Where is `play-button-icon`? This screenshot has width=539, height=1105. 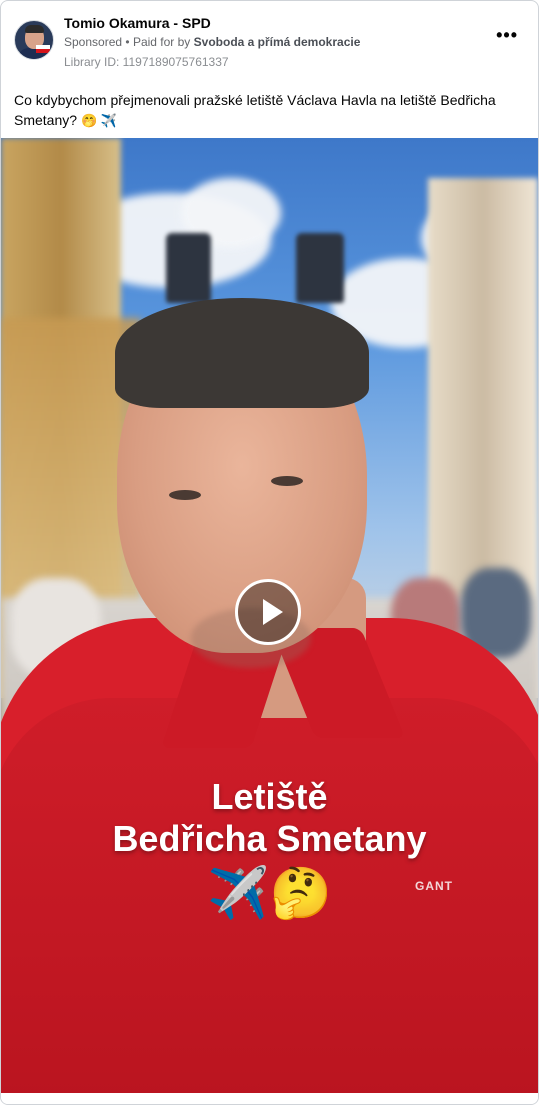 play-button-icon is located at coordinates (268, 612).